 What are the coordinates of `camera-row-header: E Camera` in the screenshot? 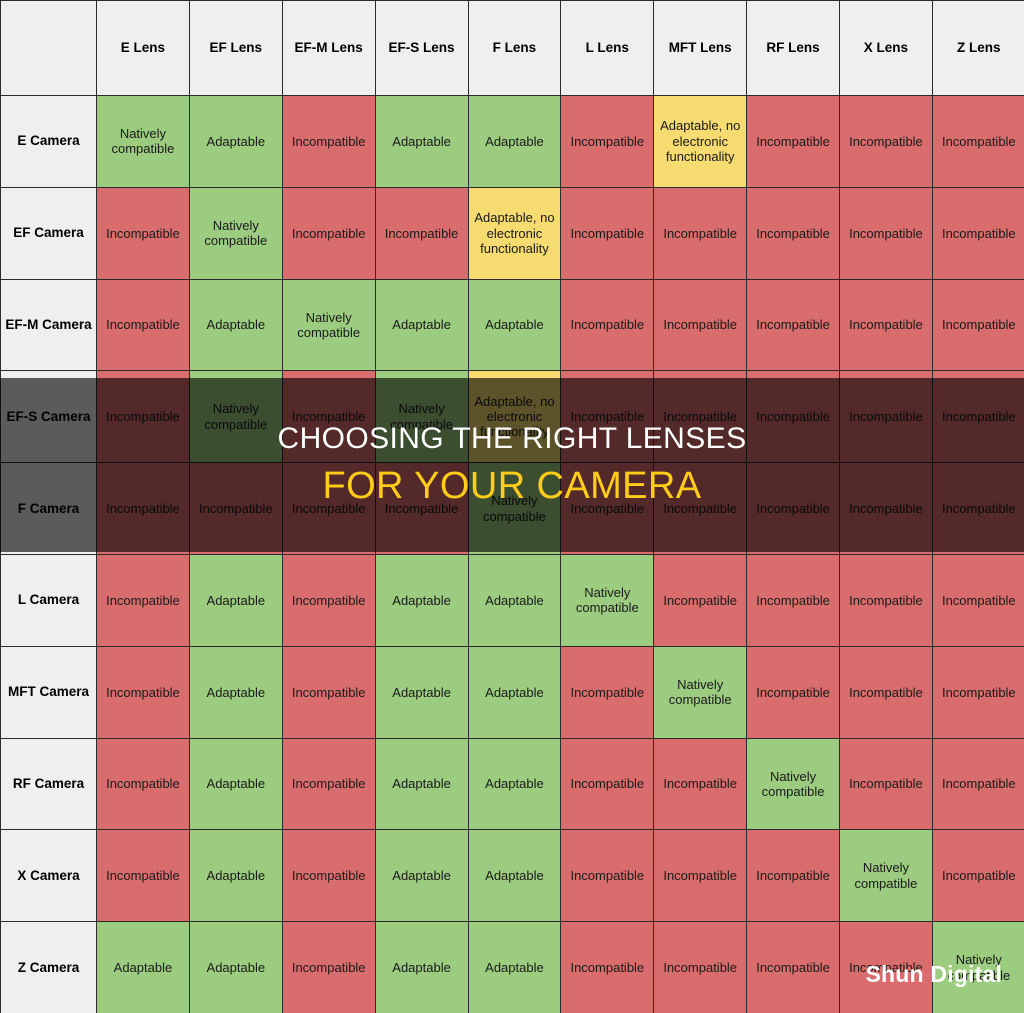 It's located at (48, 141).